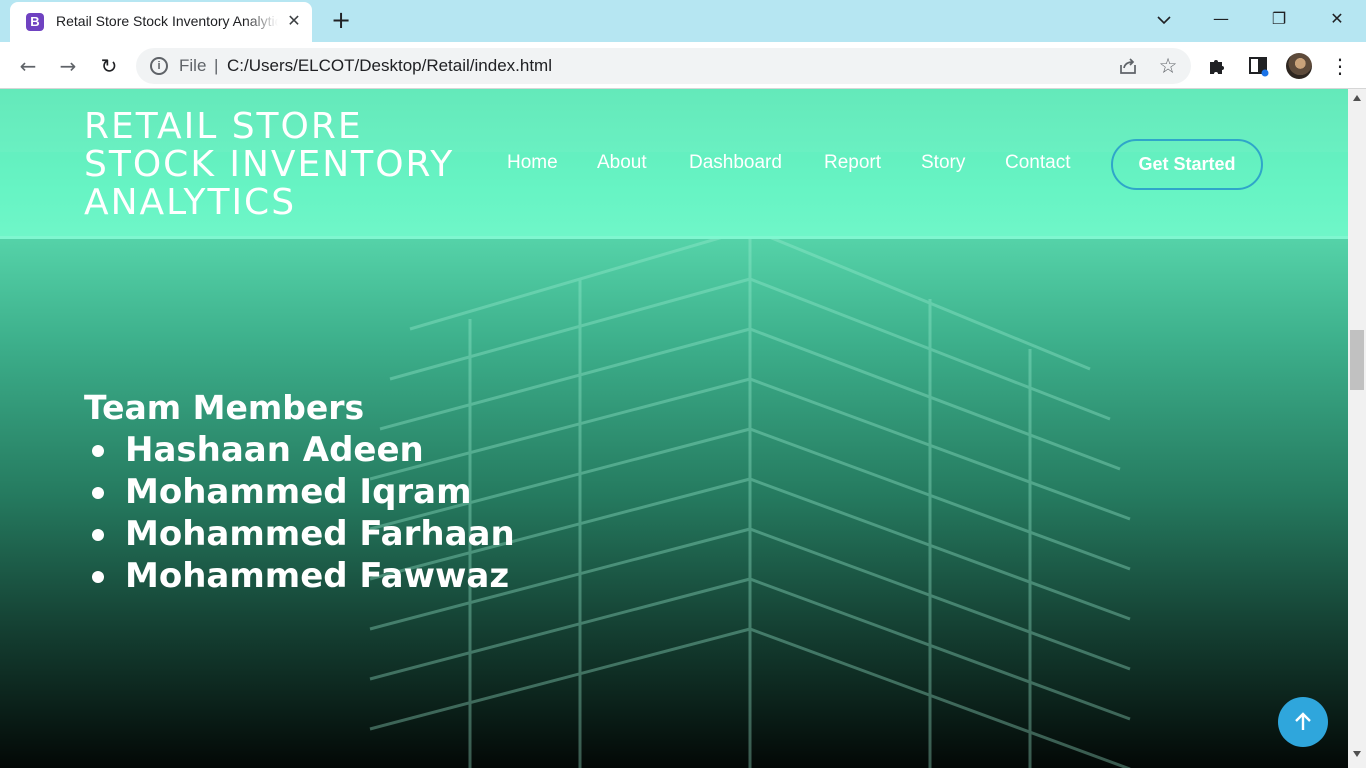  What do you see at coordinates (1357, 754) in the screenshot?
I see `scroll-down-arrow-icon` at bounding box center [1357, 754].